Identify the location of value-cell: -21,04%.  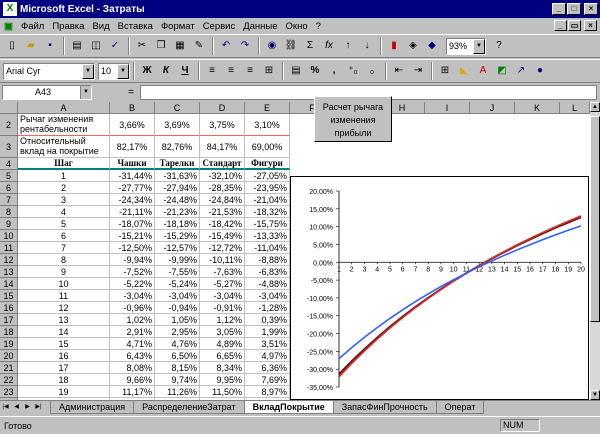
(267, 200).